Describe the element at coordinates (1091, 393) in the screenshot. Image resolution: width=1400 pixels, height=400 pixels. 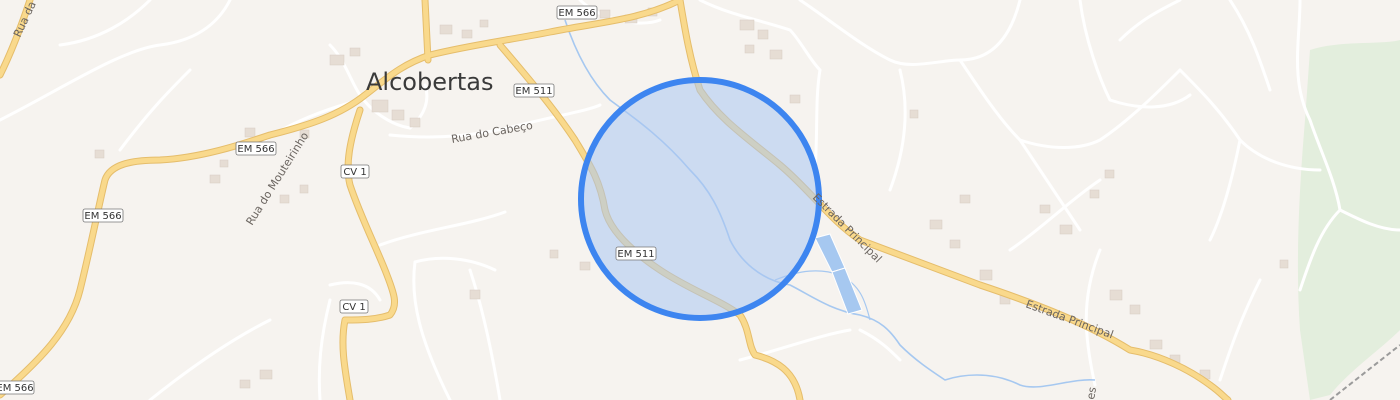
I see `street-label: es` at that location.